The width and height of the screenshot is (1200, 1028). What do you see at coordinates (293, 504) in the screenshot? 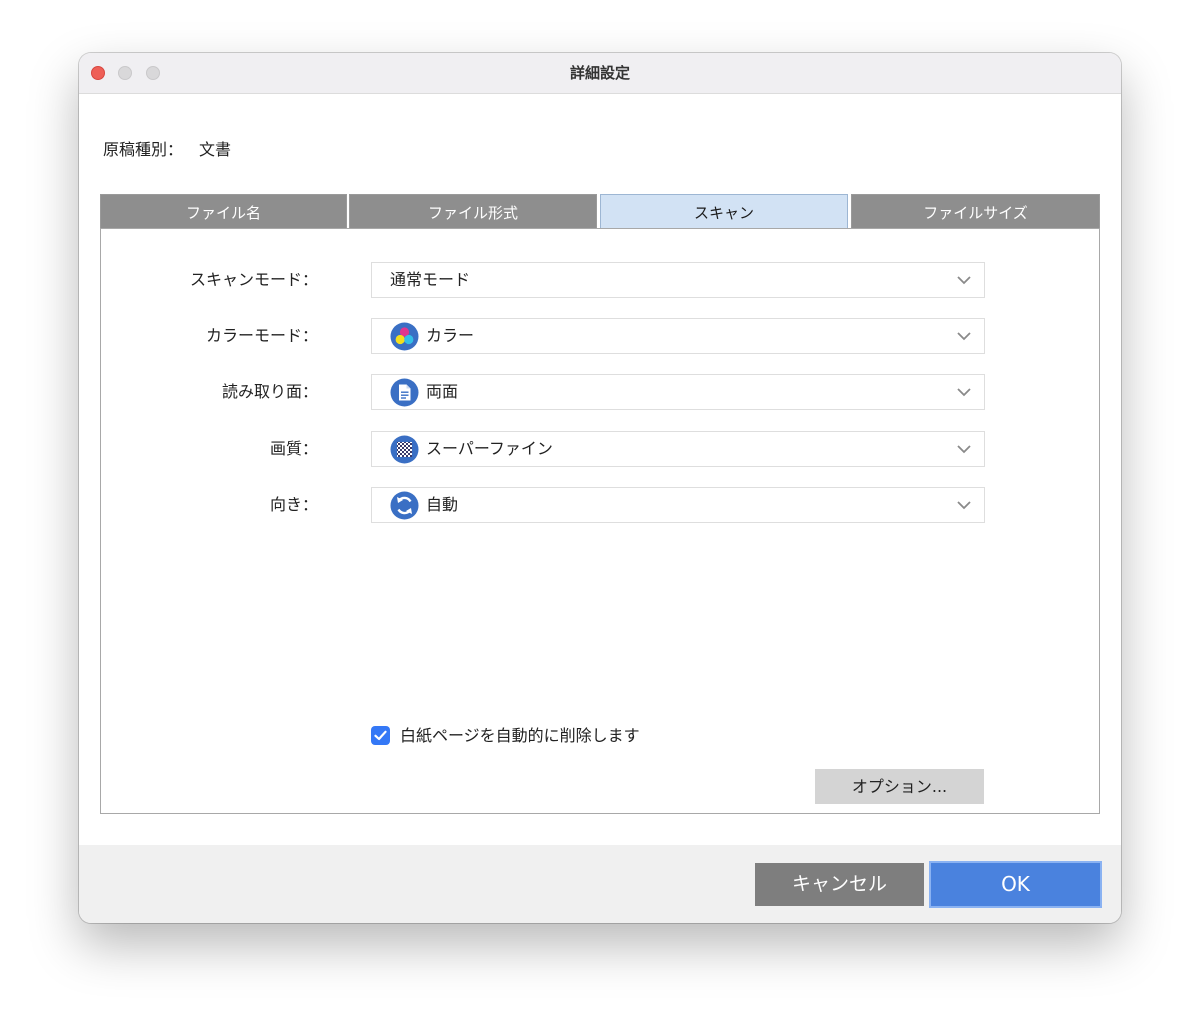
I see `orientation-label: 向き：` at bounding box center [293, 504].